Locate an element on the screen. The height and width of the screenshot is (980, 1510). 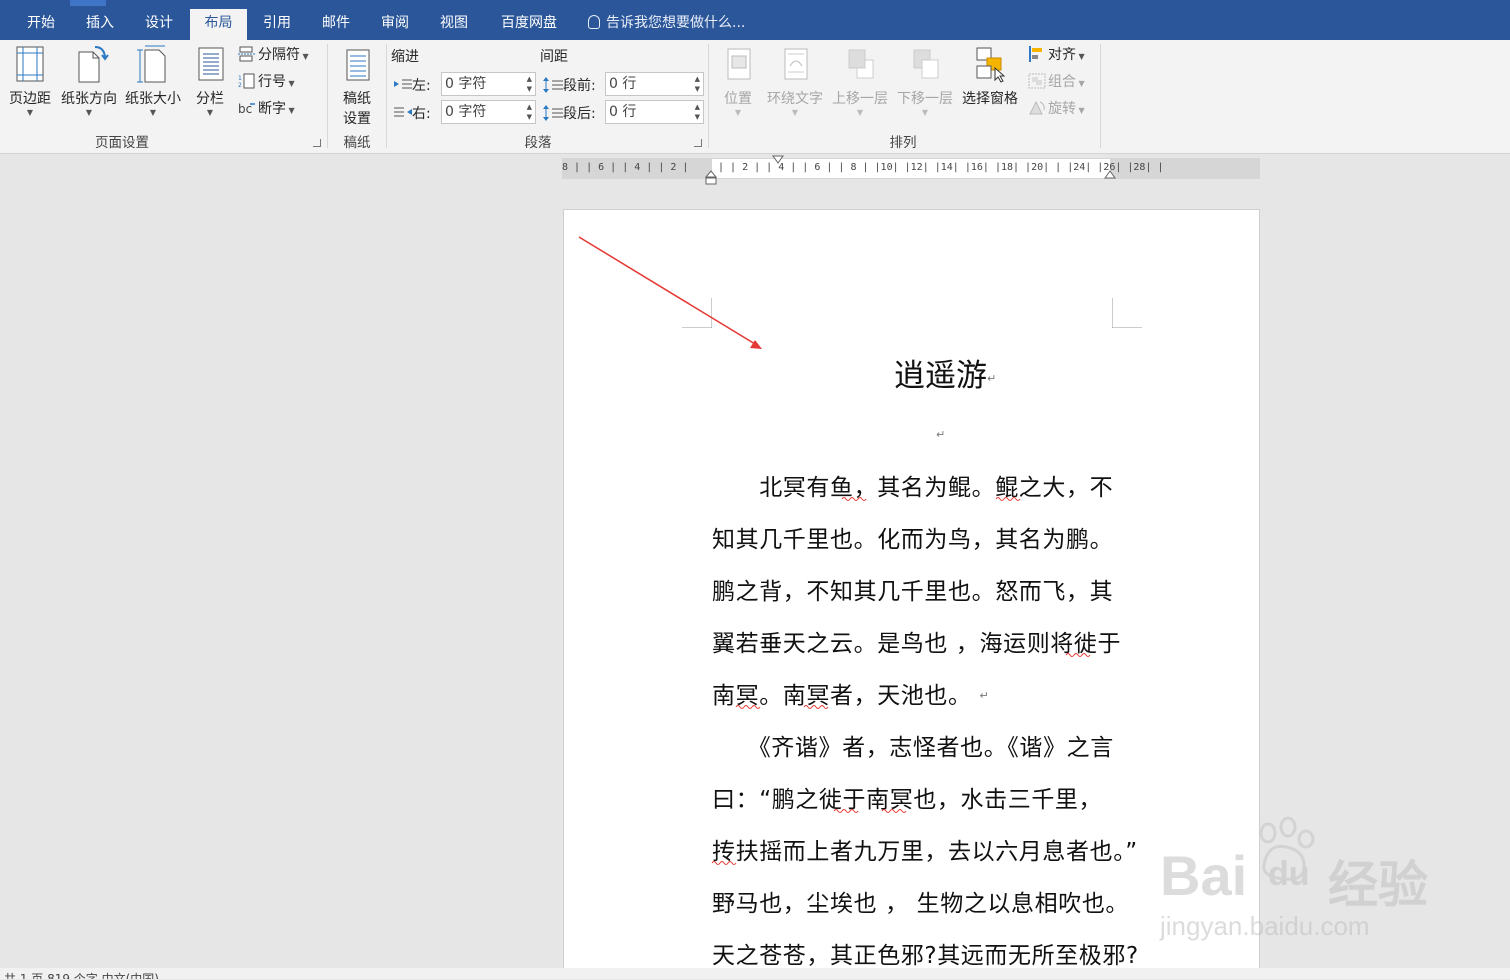
page-setup-launcher-icon is located at coordinates (317, 143).